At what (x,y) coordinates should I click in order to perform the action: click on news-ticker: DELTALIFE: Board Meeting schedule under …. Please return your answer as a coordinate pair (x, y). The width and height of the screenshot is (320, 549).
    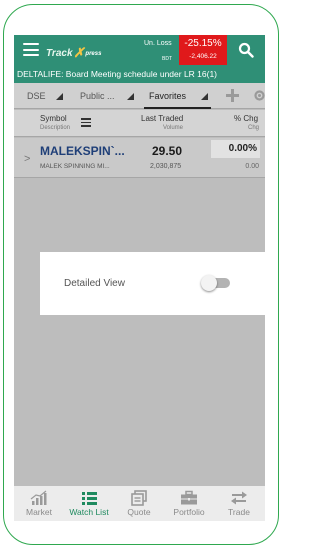
    Looking at the image, I should click on (139, 74).